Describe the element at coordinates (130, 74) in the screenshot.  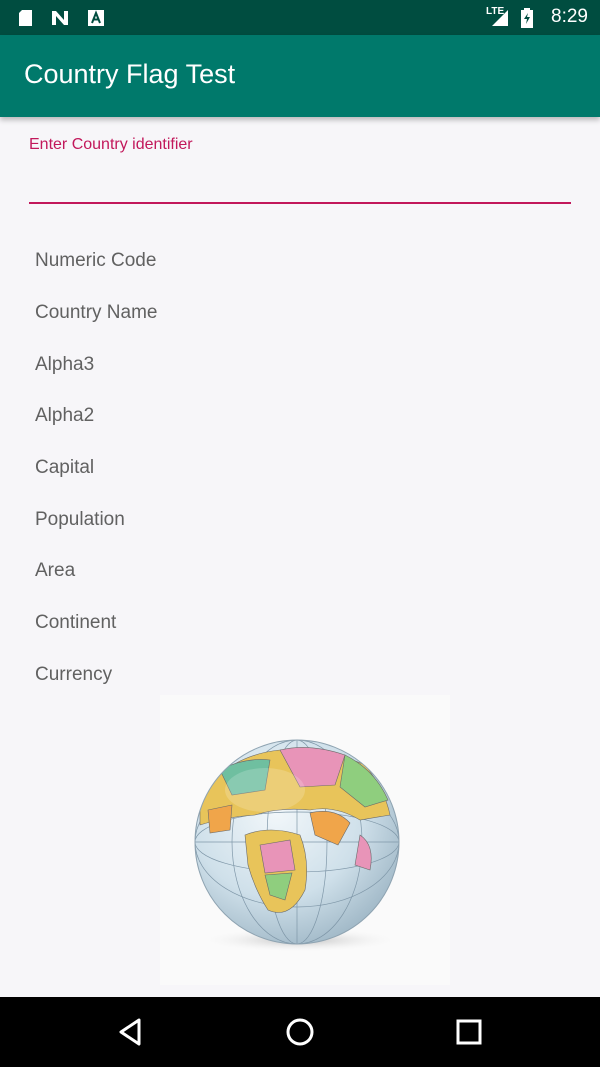
I see `app-title: Country Flag Test` at that location.